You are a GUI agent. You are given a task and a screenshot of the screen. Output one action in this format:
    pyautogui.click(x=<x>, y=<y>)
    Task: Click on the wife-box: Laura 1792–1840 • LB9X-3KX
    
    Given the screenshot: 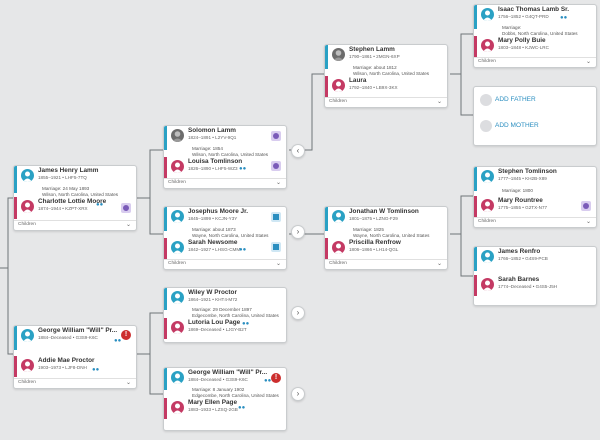 What is the action you would take?
    pyautogui.click(x=386, y=86)
    